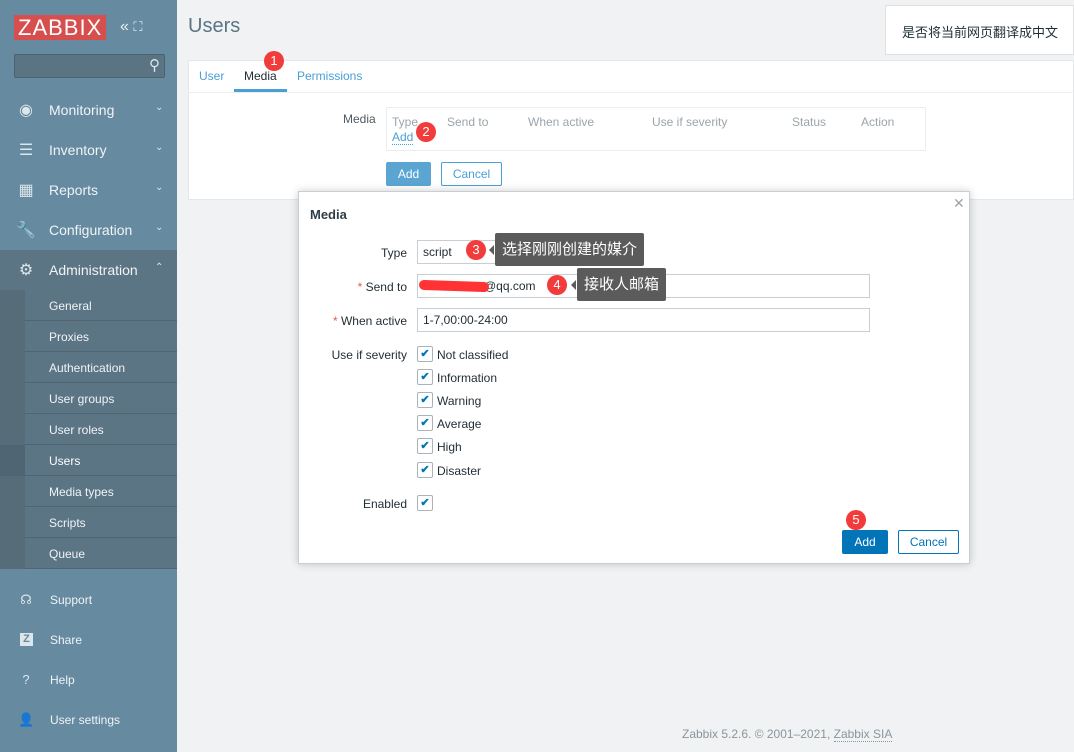 The width and height of the screenshot is (1074, 752). What do you see at coordinates (70, 306) in the screenshot?
I see `submenu-label: General` at bounding box center [70, 306].